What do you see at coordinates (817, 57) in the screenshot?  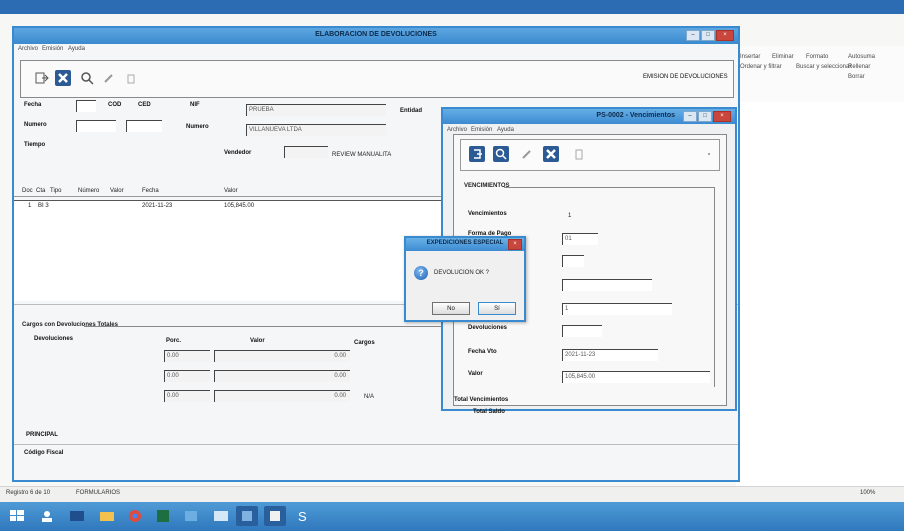 I see `ribbon-format: Formato` at bounding box center [817, 57].